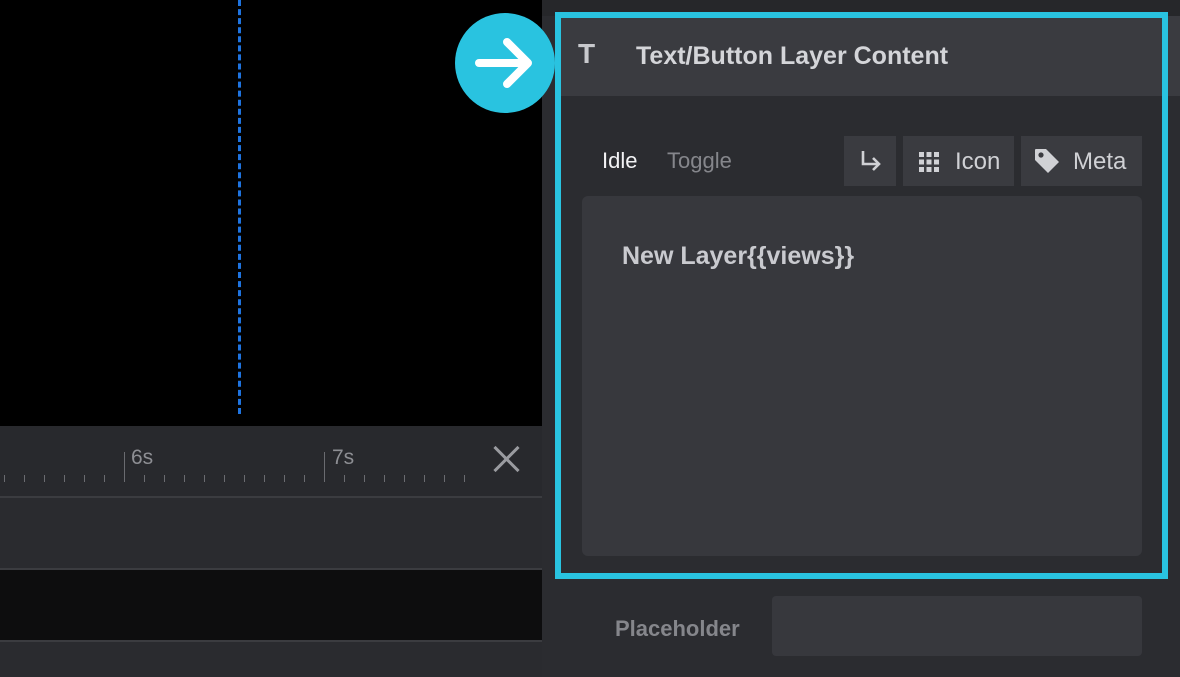  What do you see at coordinates (507, 459) in the screenshot?
I see `close-timeline-icon` at bounding box center [507, 459].